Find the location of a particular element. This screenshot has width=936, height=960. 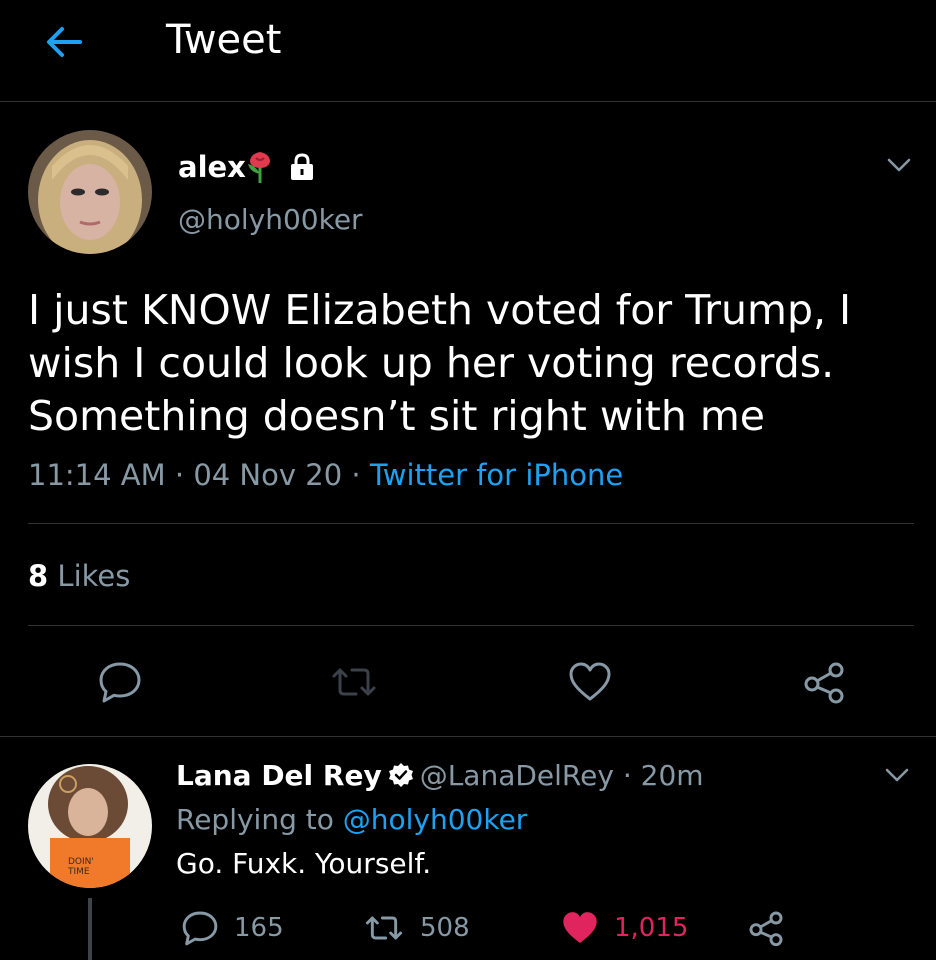

page-title: Tweet is located at coordinates (224, 40).